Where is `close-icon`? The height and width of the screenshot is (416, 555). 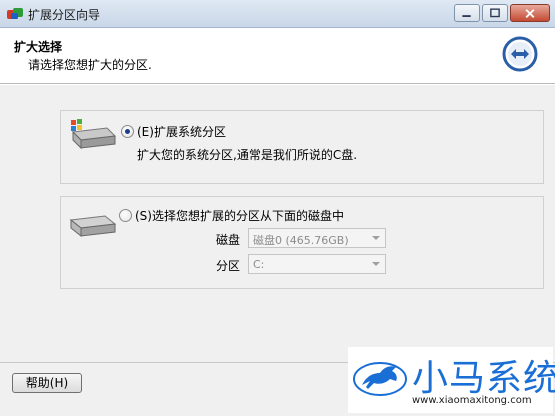
close-icon is located at coordinates (530, 14).